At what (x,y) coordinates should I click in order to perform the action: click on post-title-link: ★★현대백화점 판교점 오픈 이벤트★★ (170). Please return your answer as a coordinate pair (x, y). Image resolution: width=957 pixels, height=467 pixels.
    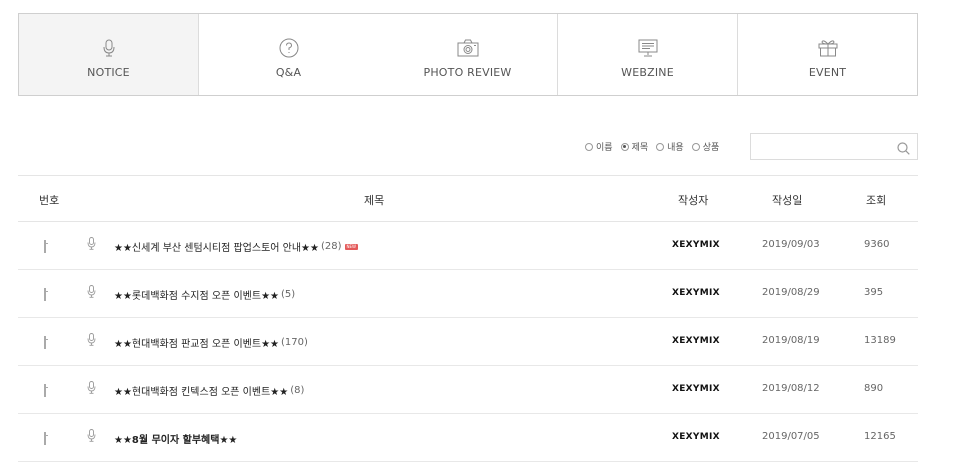
    Looking at the image, I should click on (211, 342).